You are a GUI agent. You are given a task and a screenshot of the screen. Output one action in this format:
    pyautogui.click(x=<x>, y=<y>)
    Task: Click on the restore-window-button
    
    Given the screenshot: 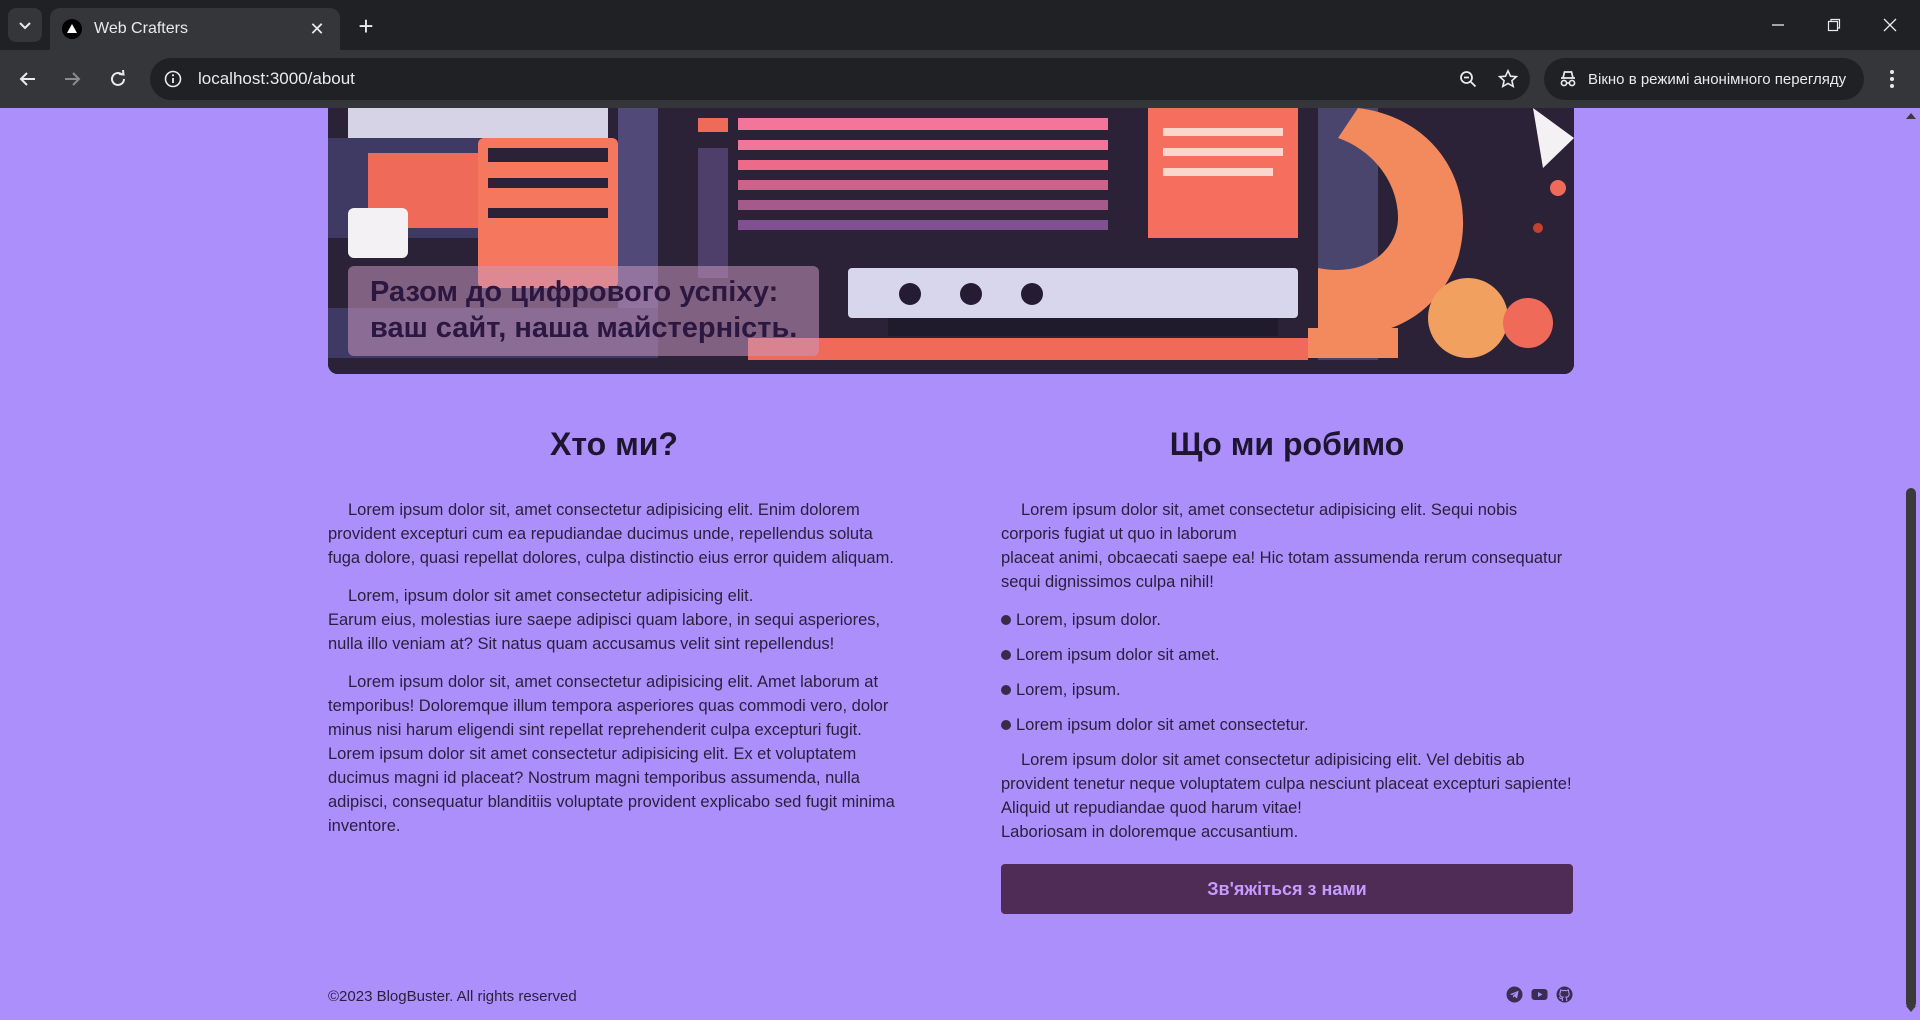 What is the action you would take?
    pyautogui.click(x=1834, y=25)
    